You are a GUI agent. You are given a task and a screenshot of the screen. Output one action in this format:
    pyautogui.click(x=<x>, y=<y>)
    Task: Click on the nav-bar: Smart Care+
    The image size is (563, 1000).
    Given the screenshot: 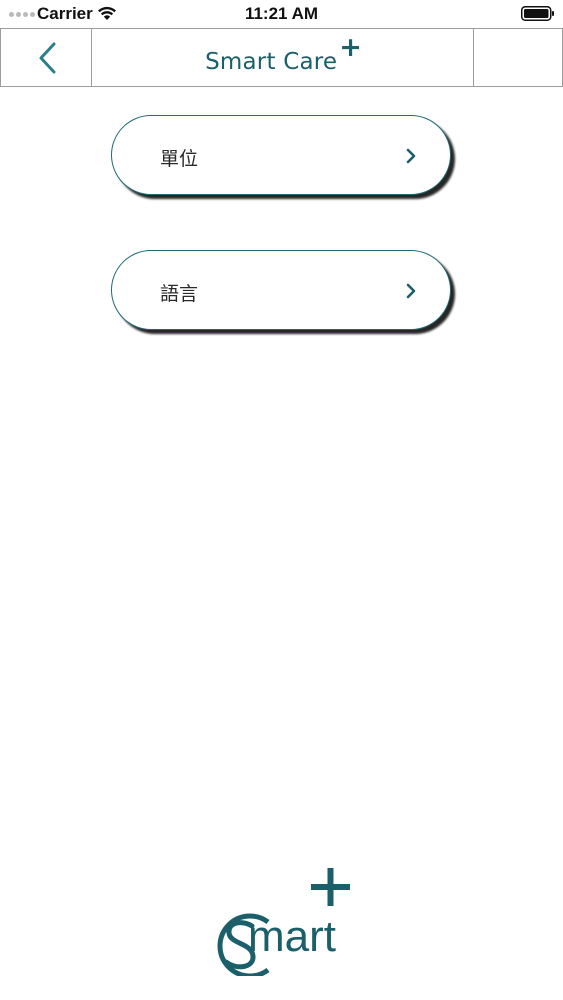 What is the action you would take?
    pyautogui.click(x=281, y=57)
    